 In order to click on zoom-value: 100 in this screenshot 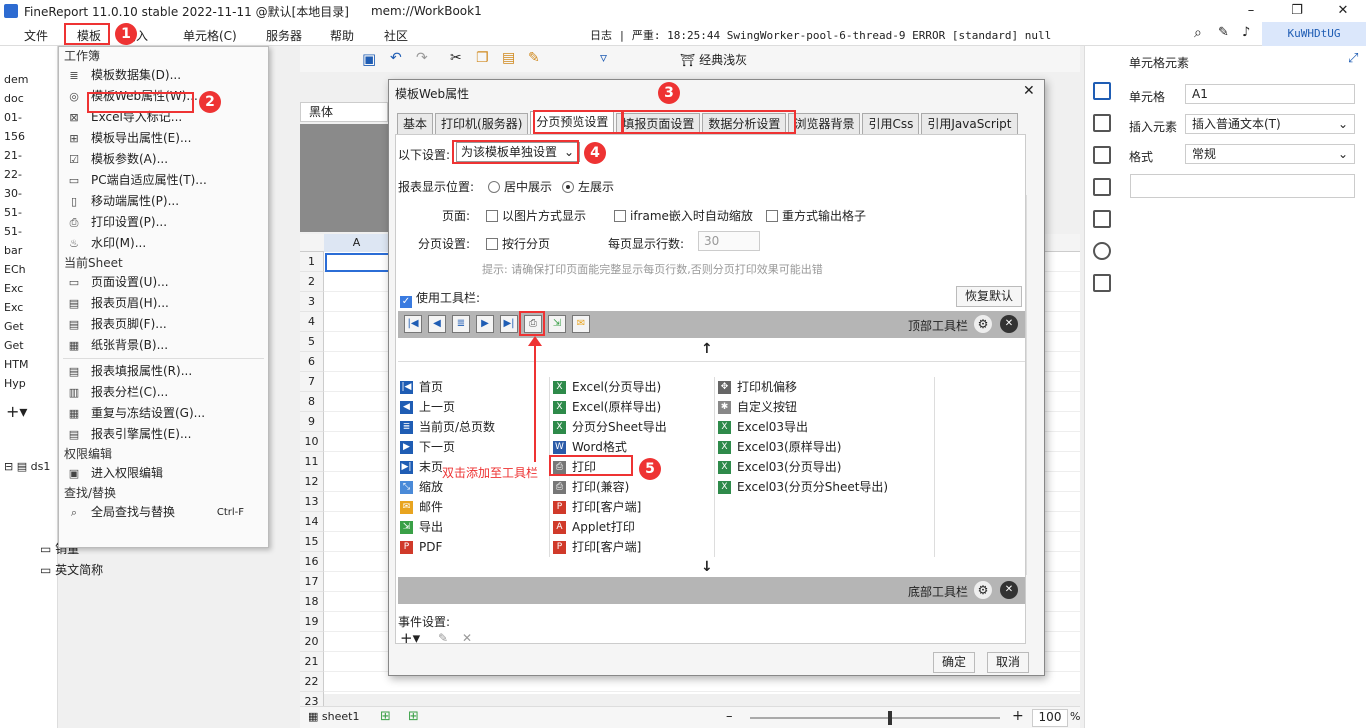, I will do `click(1050, 718)`.